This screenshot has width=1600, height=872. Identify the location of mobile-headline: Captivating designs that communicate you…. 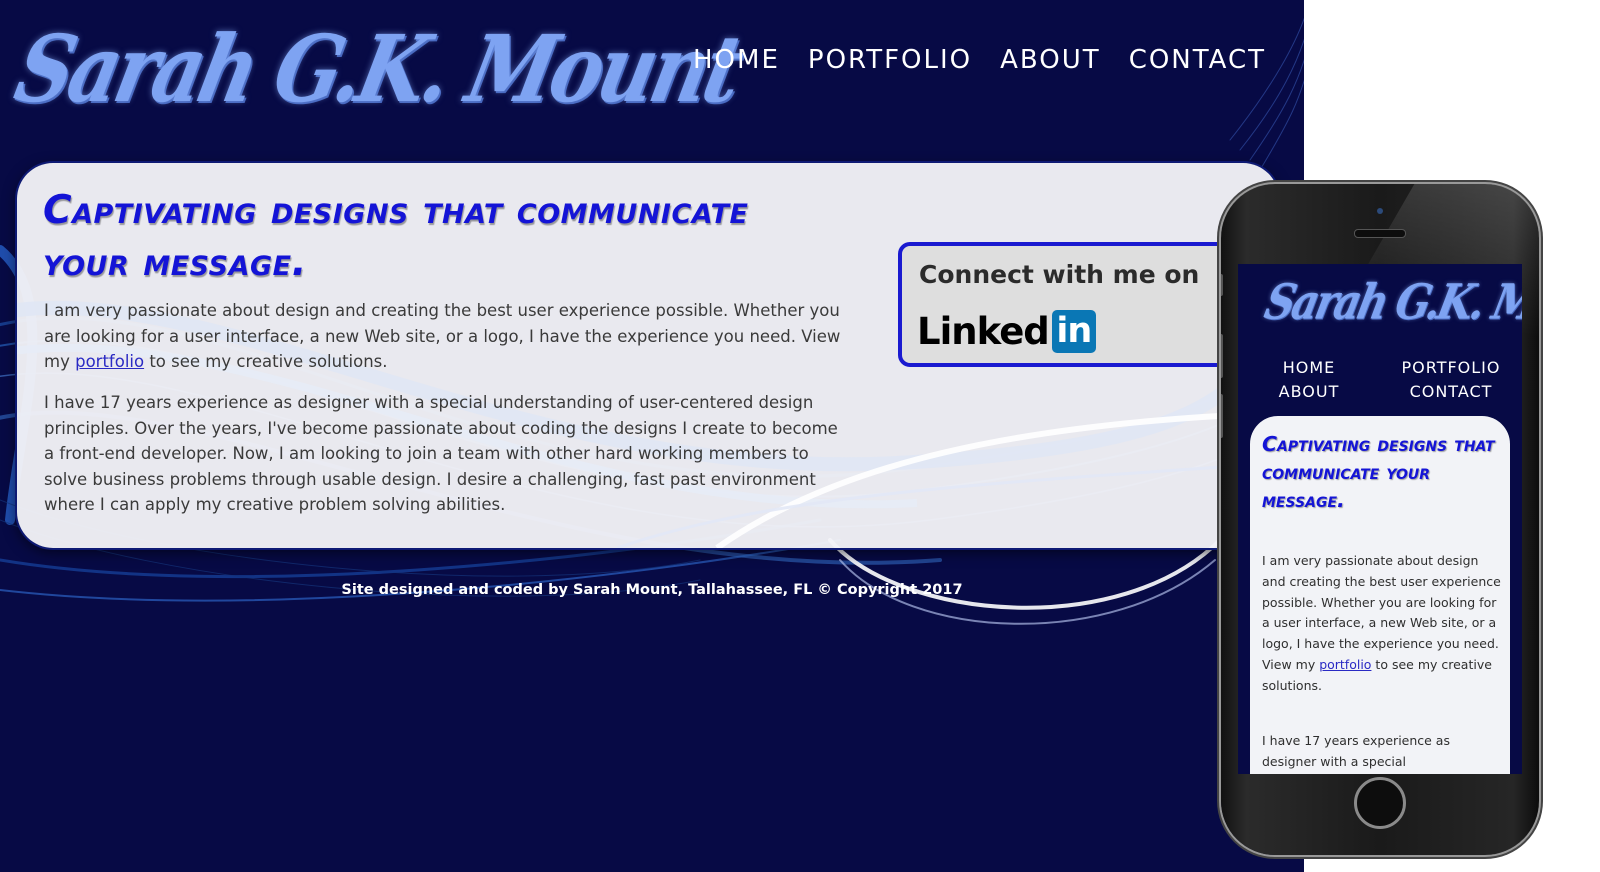
(1378, 472).